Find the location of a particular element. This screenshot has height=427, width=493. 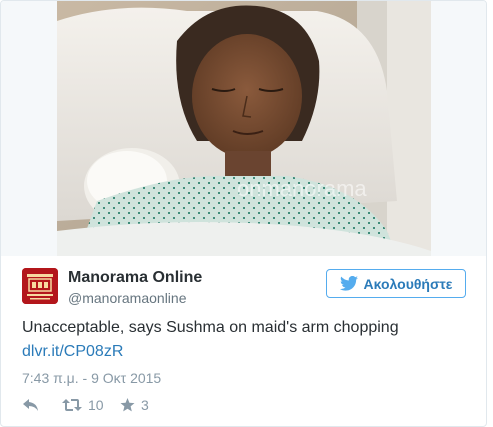

retweet-icon is located at coordinates (72, 405).